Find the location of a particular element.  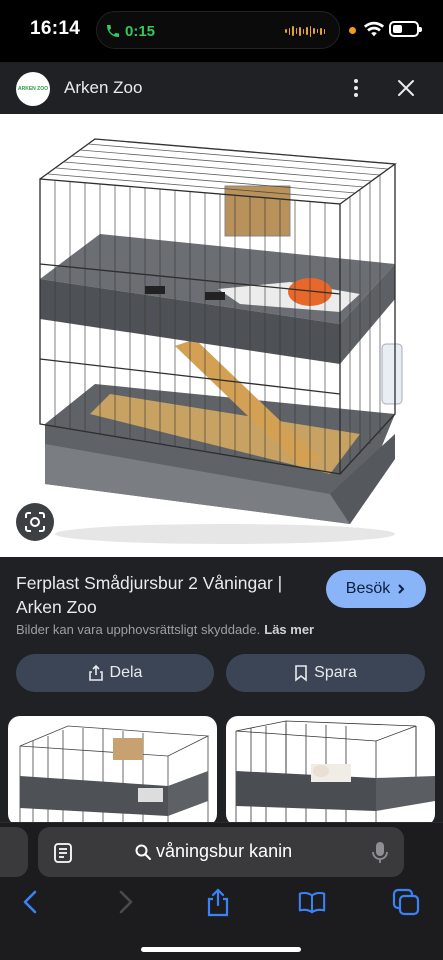

previous-tab-preview is located at coordinates (14, 852).